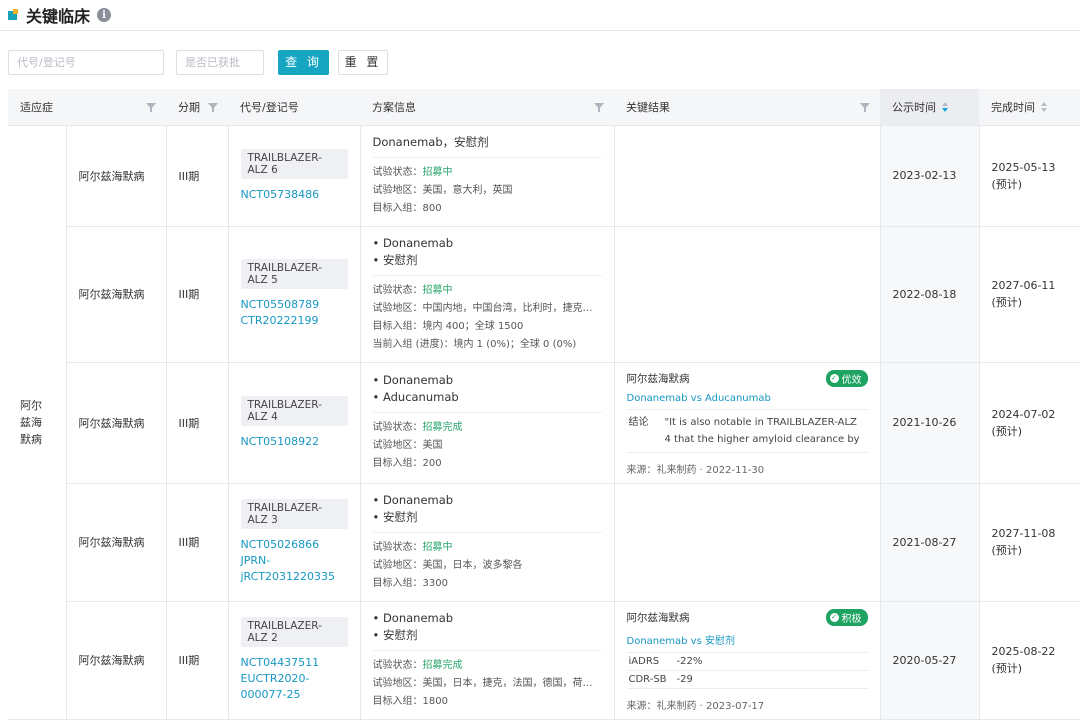 The height and width of the screenshot is (726, 1080). Describe the element at coordinates (929, 422) in the screenshot. I see `publish-date: 2021-10-26` at that location.